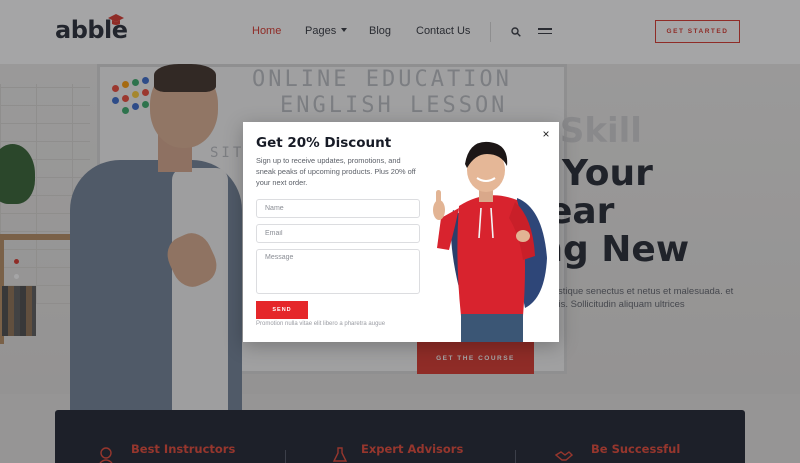 This screenshot has width=800, height=463. What do you see at coordinates (324, 143) in the screenshot?
I see `popup-title: Get 20% Discount` at bounding box center [324, 143].